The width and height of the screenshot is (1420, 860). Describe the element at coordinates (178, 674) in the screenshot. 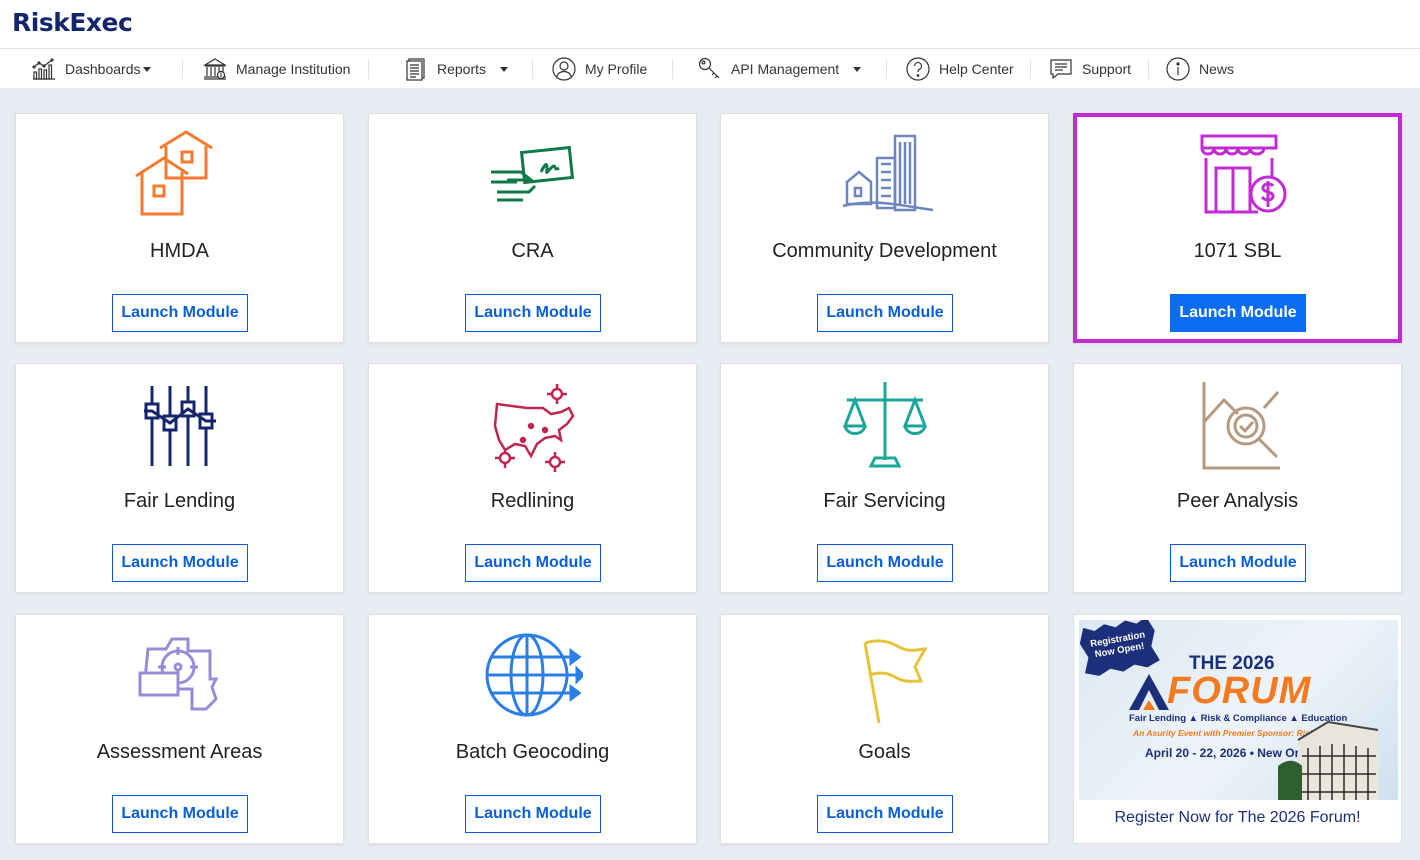

I see `map-target-icon` at that location.